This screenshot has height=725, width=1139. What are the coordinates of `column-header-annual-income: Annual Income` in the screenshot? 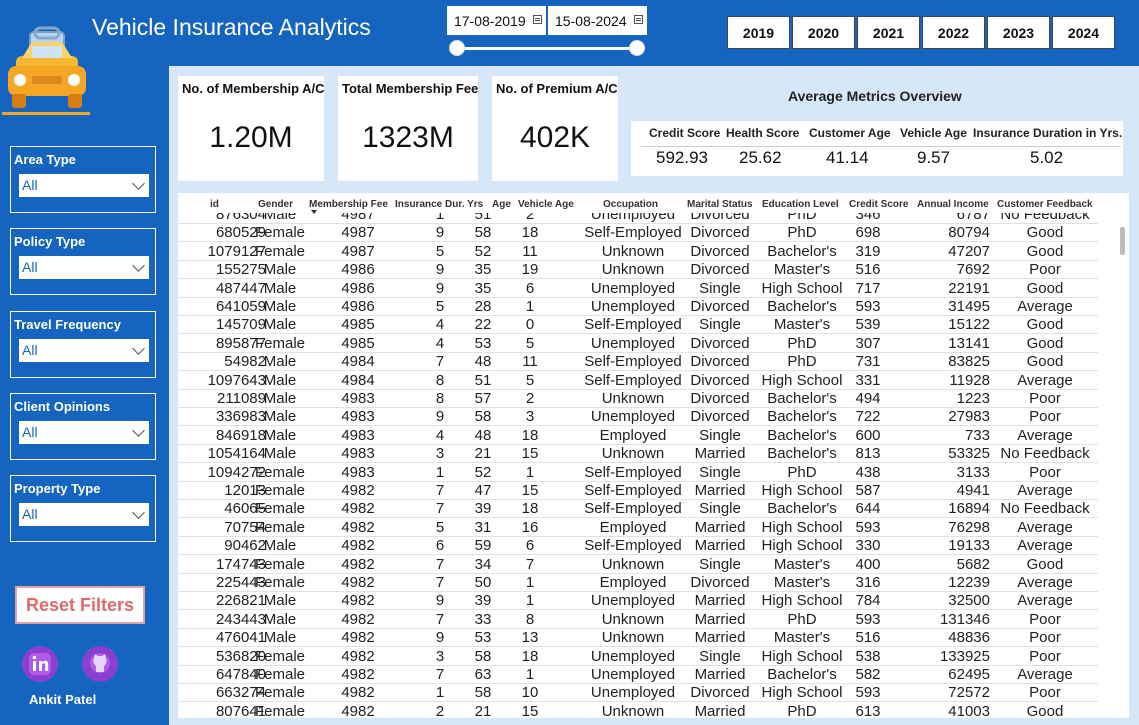 It's located at (953, 204).